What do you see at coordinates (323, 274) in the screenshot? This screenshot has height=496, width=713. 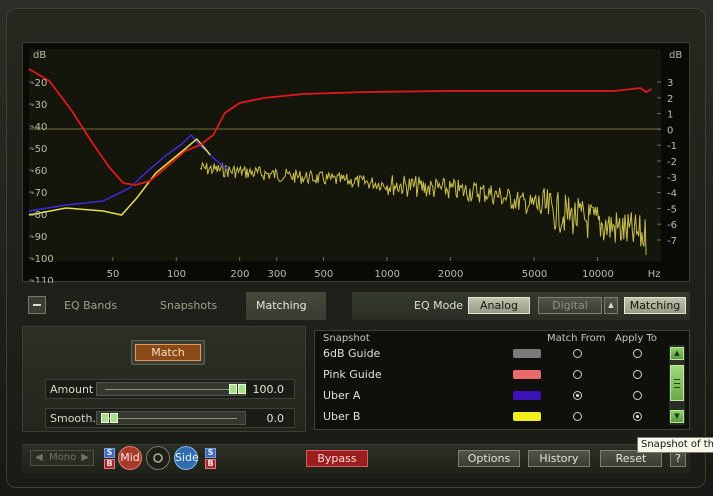 I see `freq-tick-label: 500` at bounding box center [323, 274].